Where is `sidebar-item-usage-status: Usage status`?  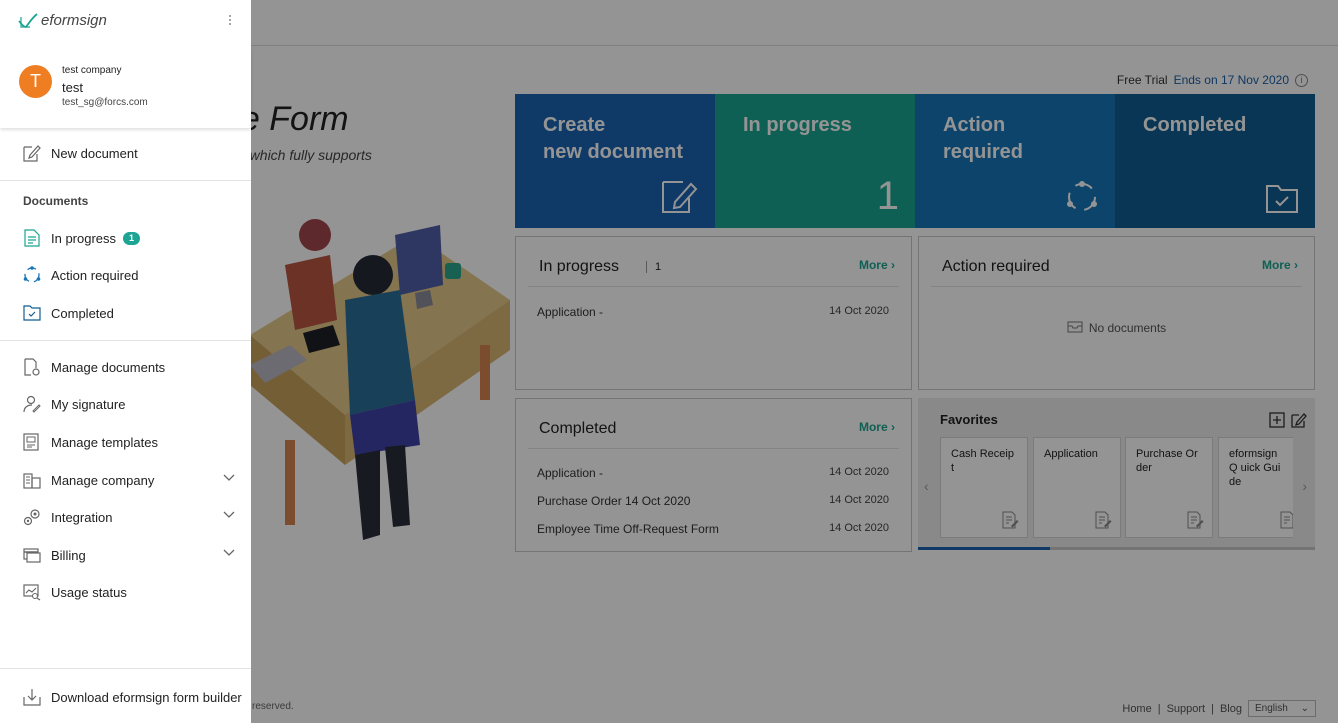
sidebar-item-usage-status: Usage status is located at coordinates (125, 592).